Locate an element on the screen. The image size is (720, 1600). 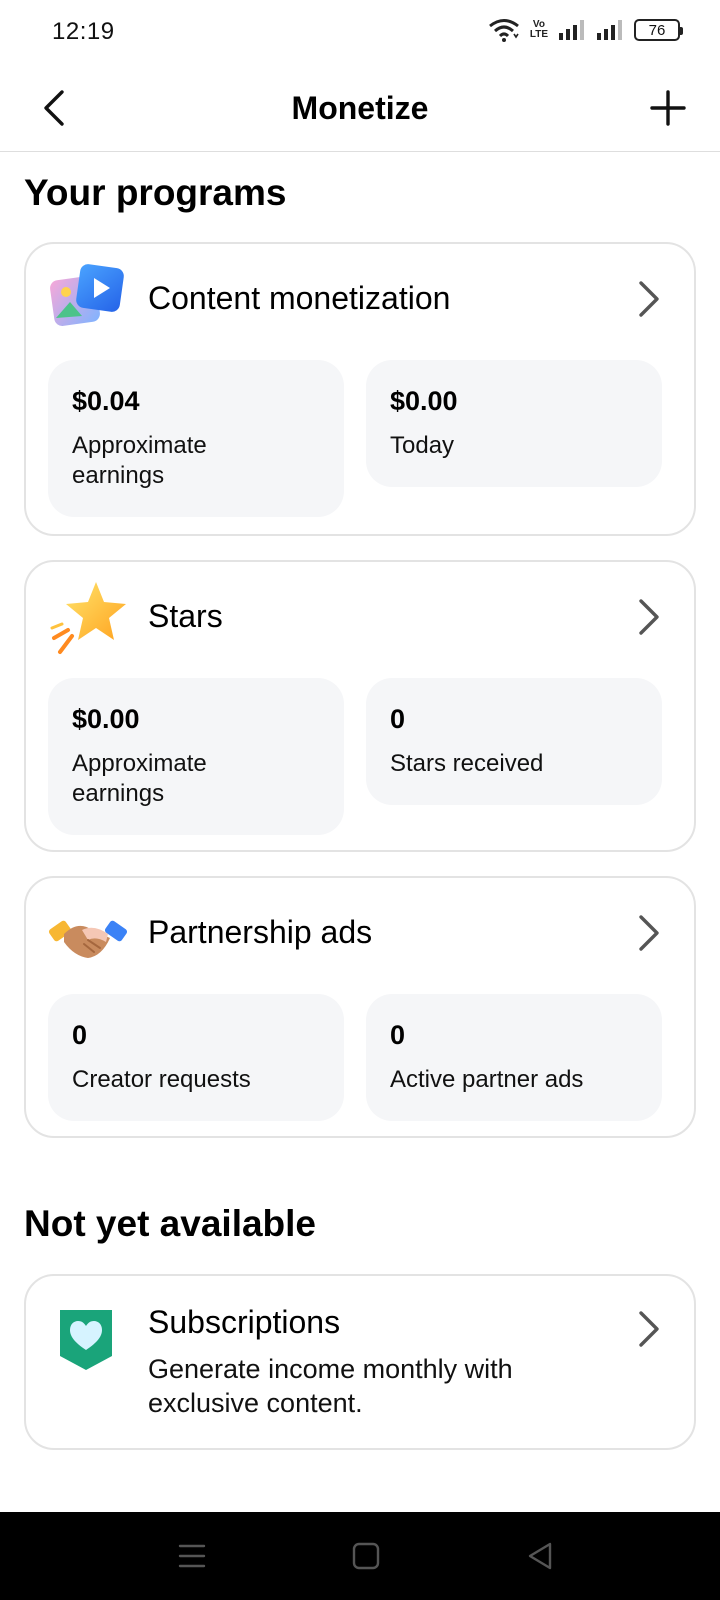
card-header: Content monetization is located at coordinates (360, 299).